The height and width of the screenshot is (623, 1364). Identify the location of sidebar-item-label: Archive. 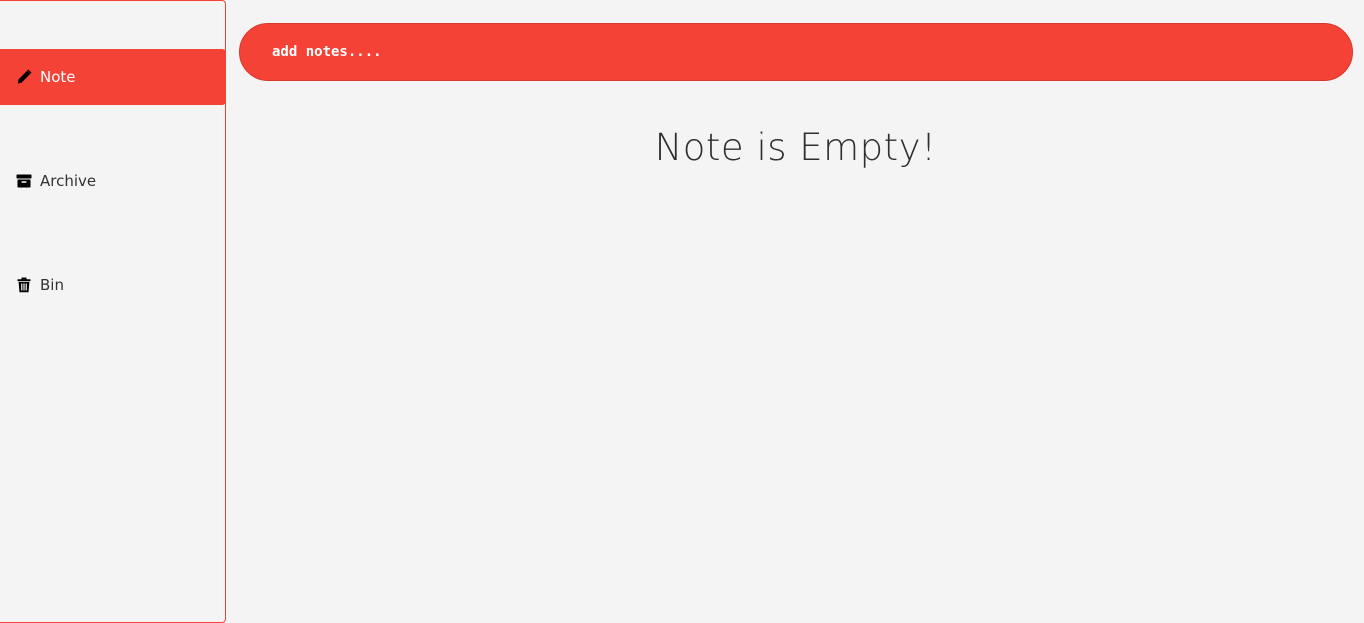
(68, 181).